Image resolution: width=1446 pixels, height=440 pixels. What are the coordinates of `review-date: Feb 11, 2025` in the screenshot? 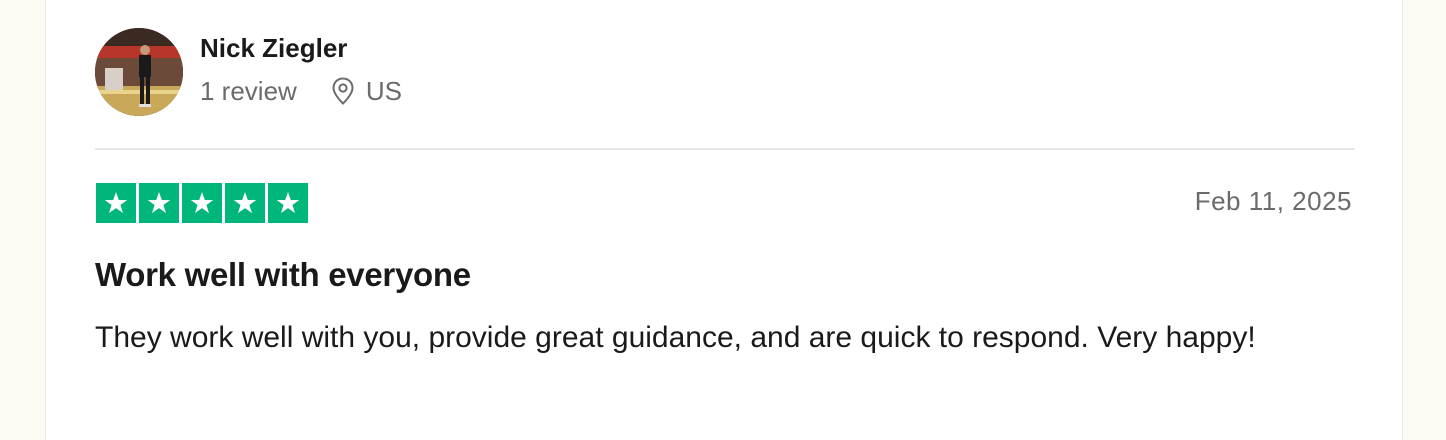 It's located at (1273, 201).